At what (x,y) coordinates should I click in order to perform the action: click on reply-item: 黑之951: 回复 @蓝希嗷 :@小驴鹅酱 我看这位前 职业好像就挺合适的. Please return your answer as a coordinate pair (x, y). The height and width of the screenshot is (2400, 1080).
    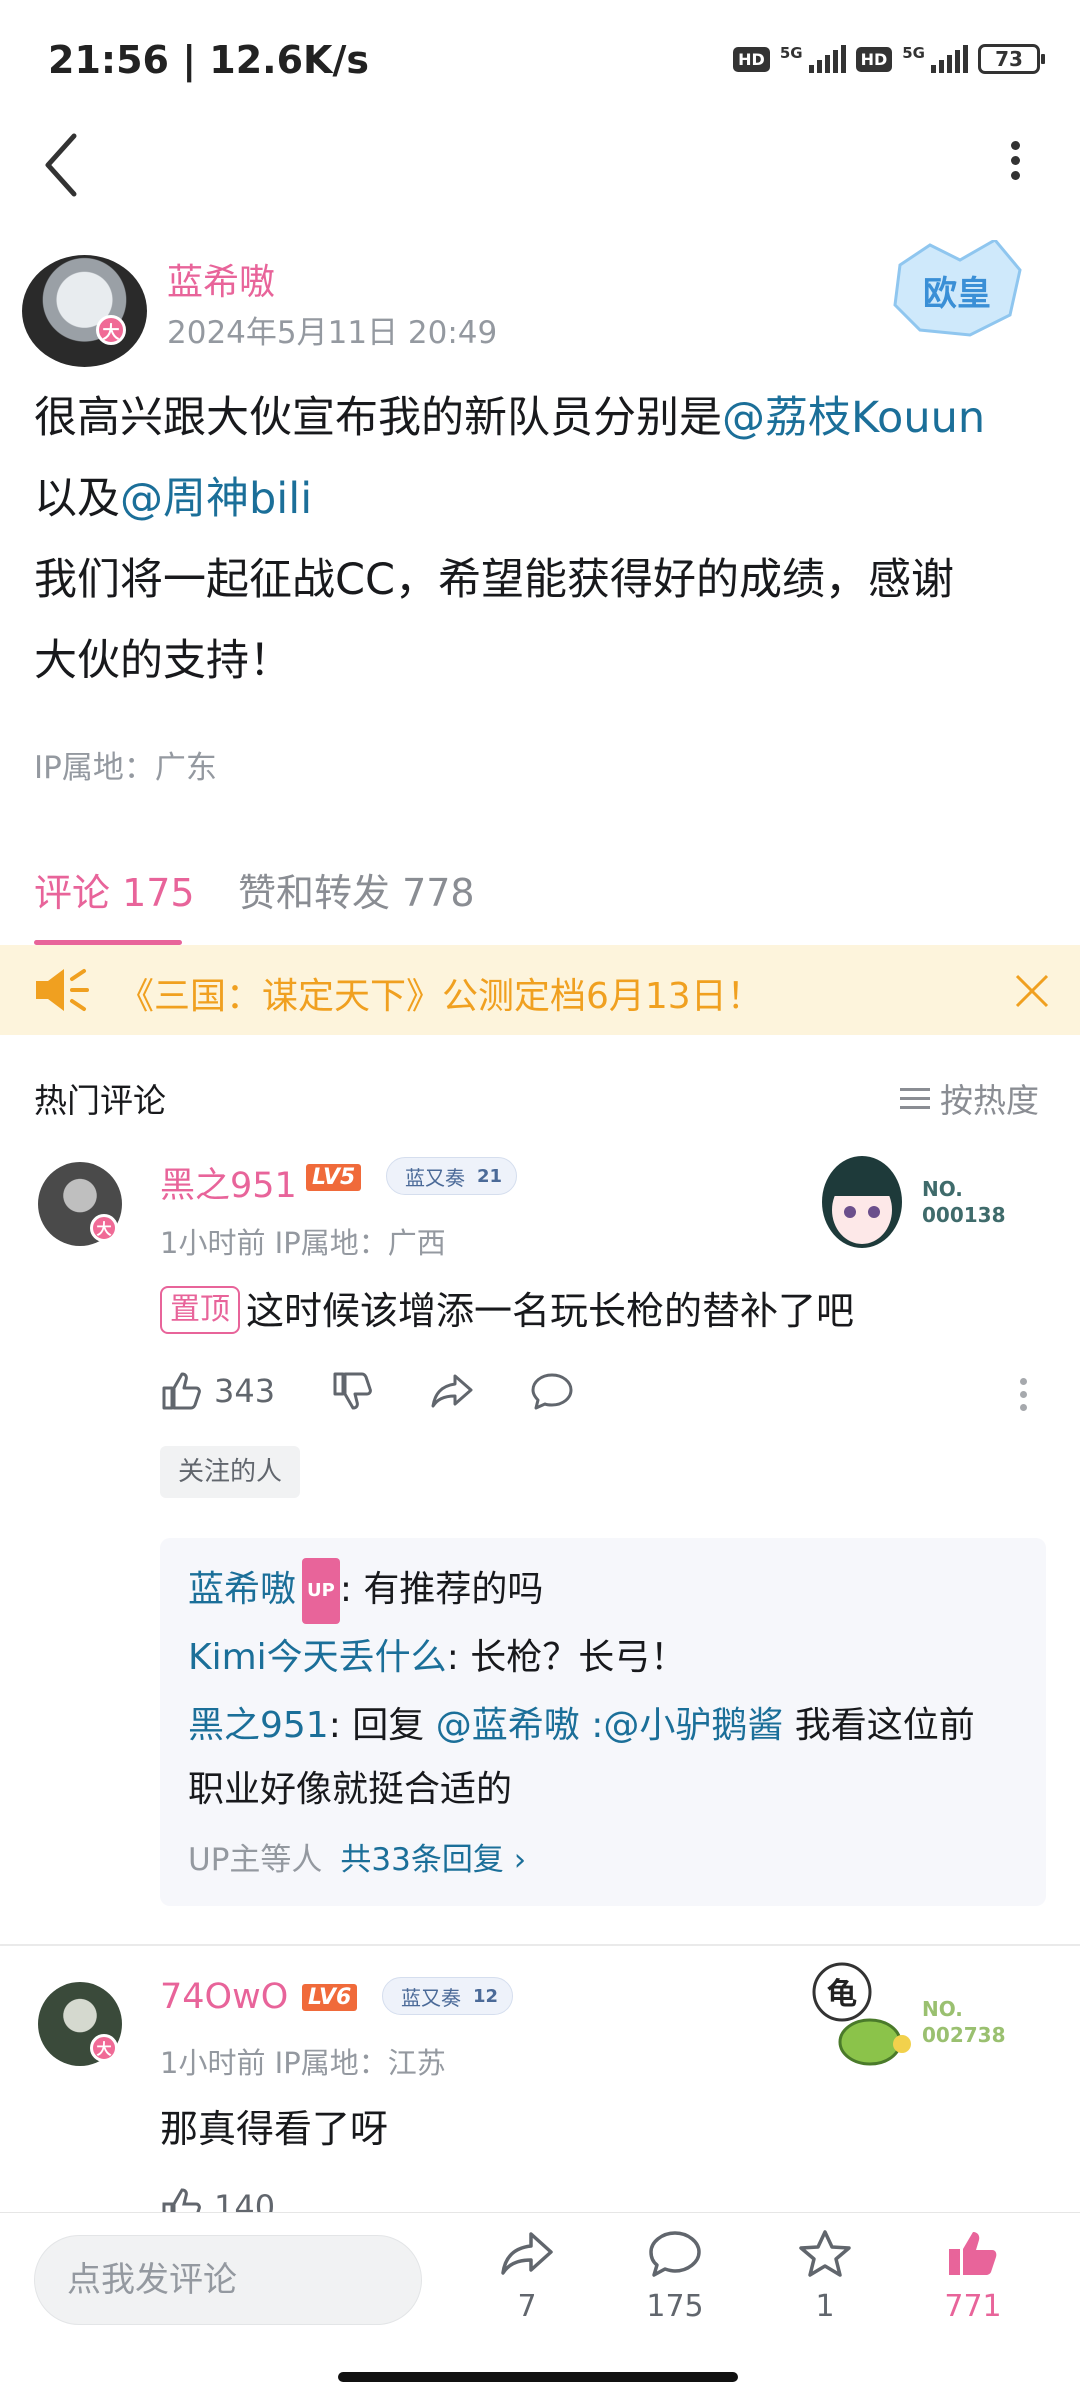
    Looking at the image, I should click on (581, 1757).